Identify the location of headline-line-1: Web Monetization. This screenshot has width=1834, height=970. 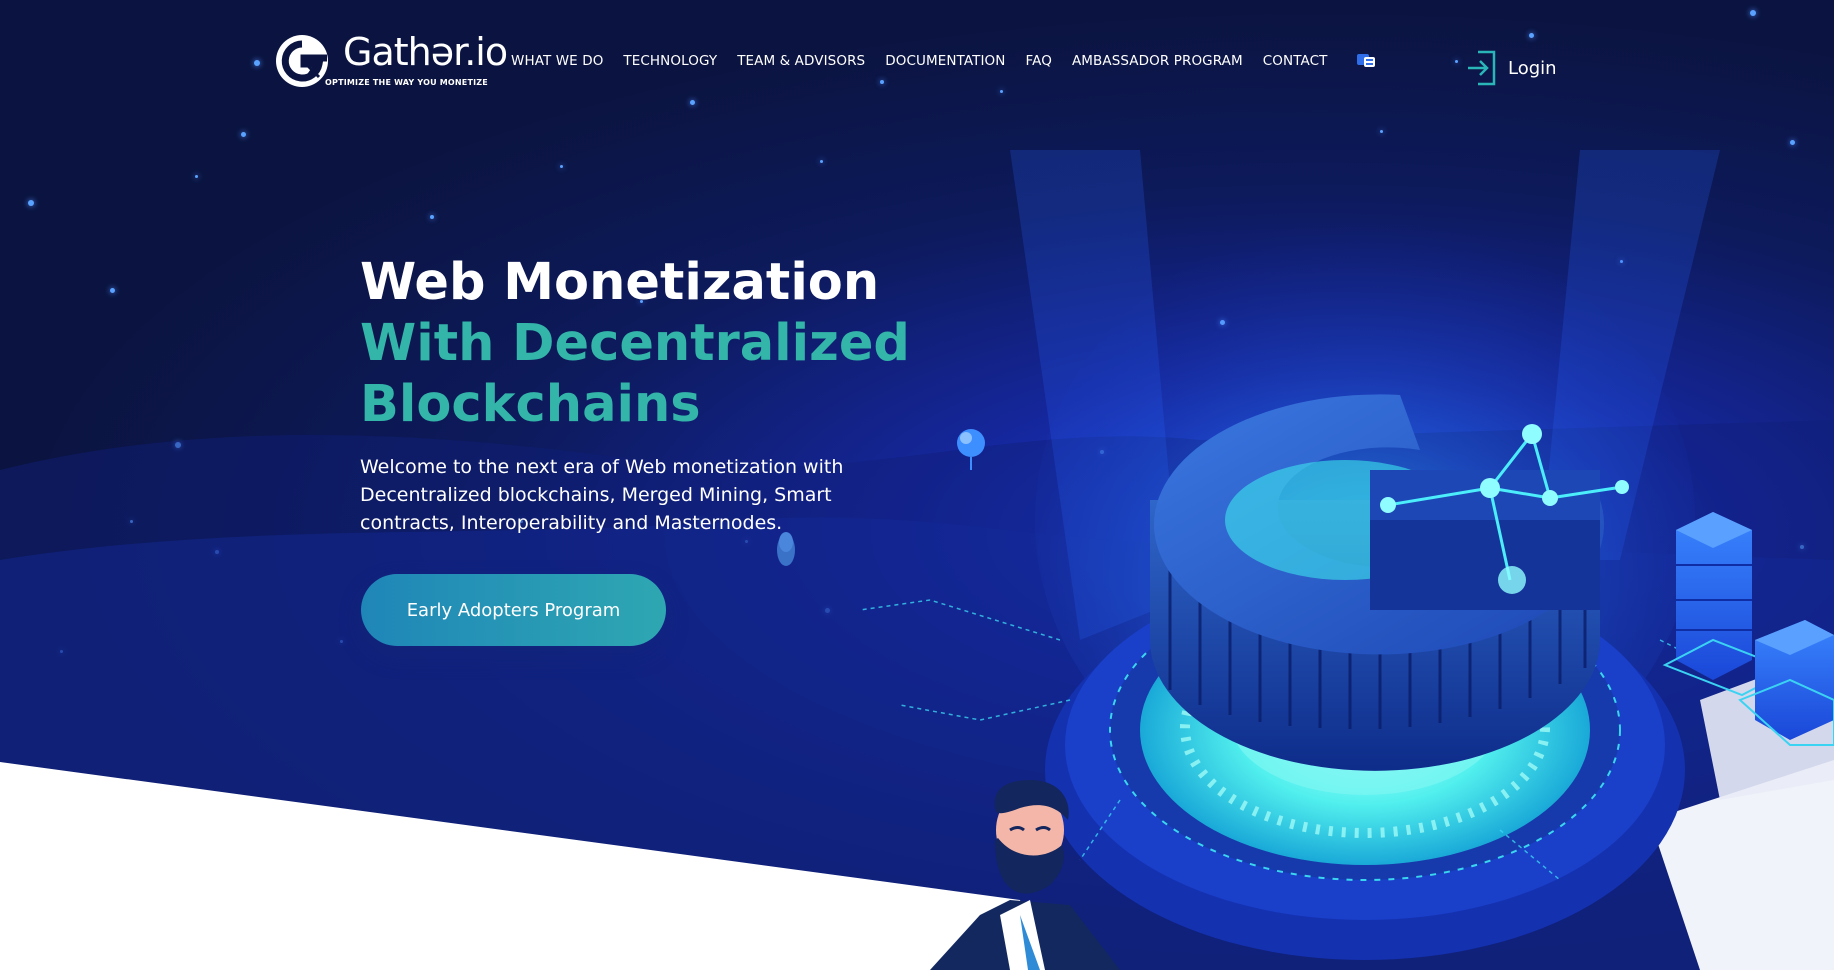
(620, 282).